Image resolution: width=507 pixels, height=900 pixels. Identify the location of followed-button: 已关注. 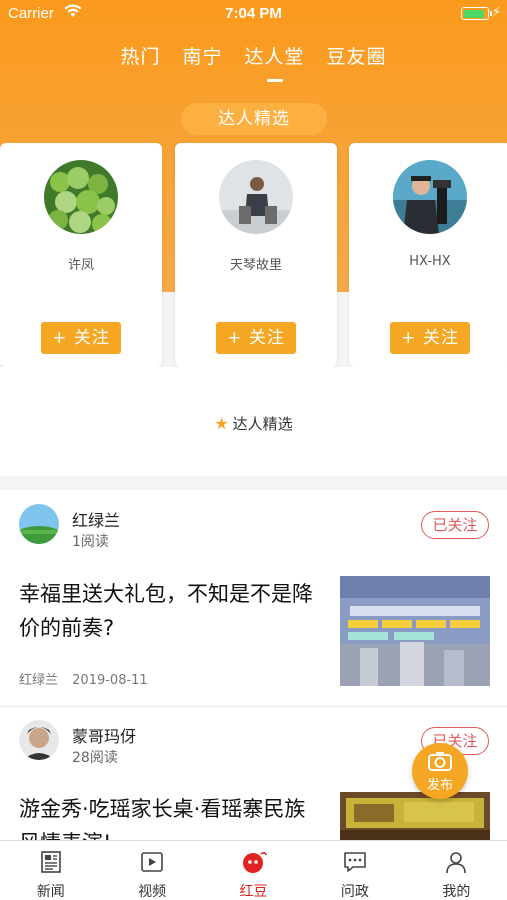
(455, 525).